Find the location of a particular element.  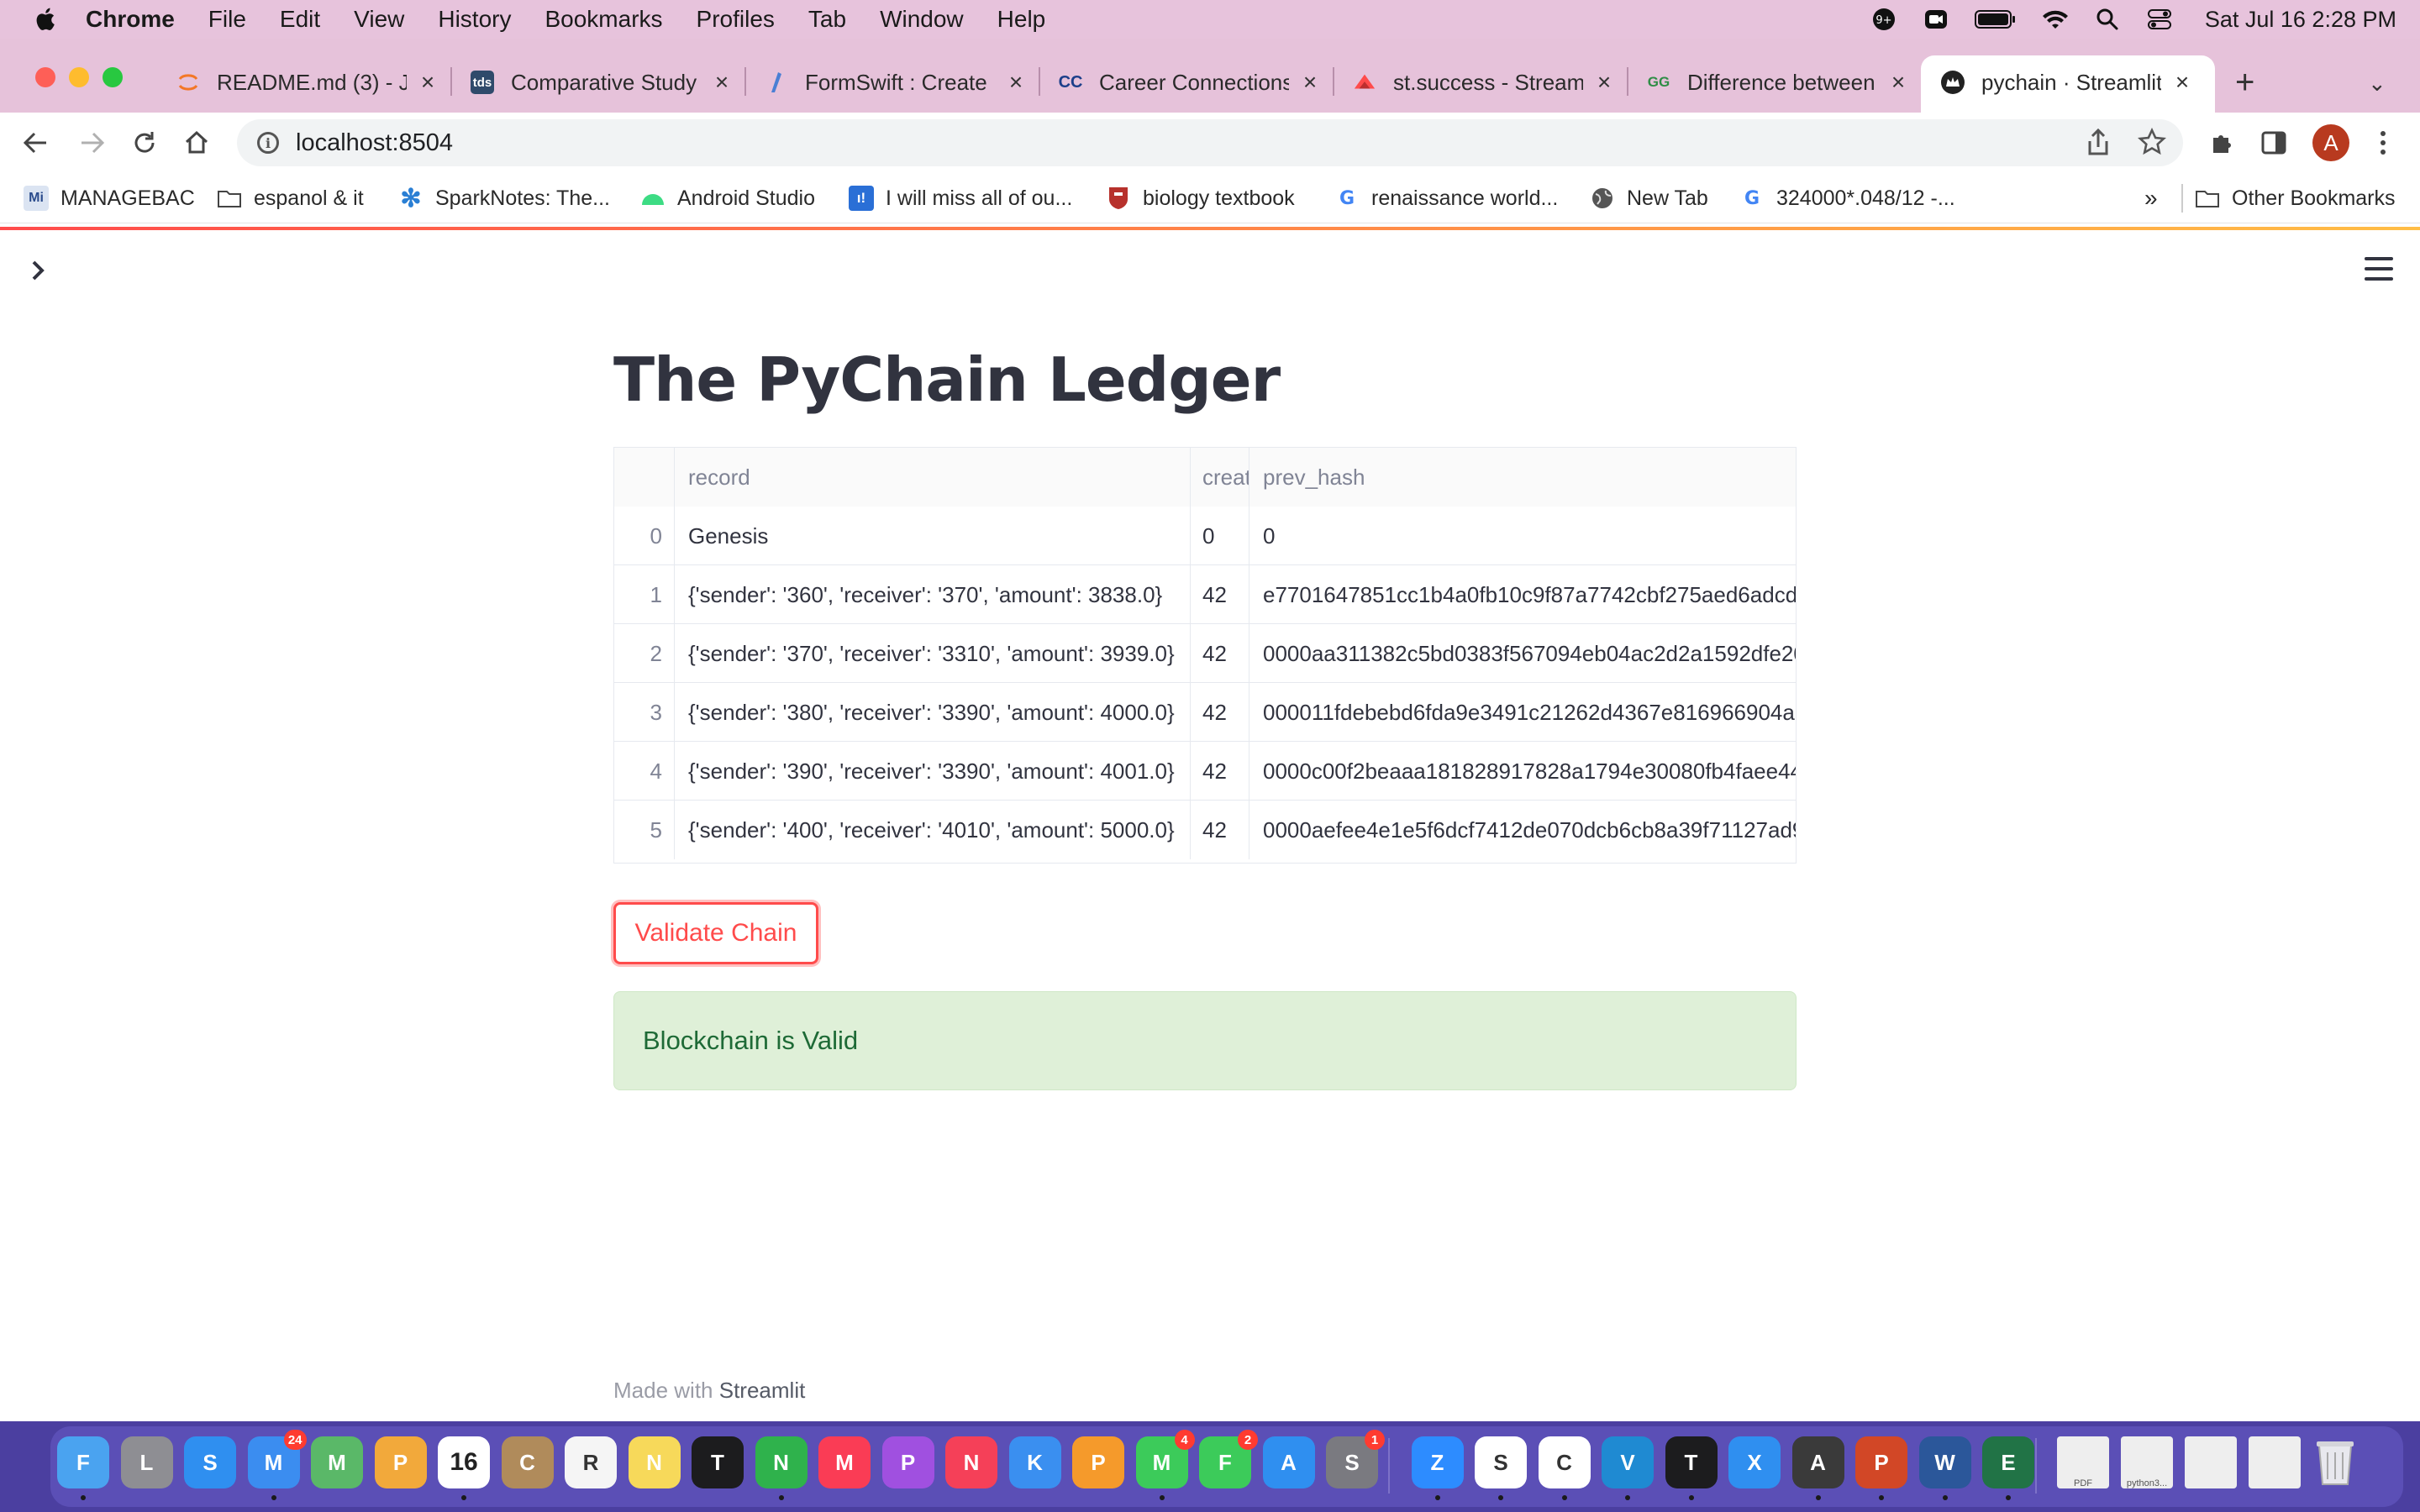

creator-column-header: creat is located at coordinates (1220, 477).